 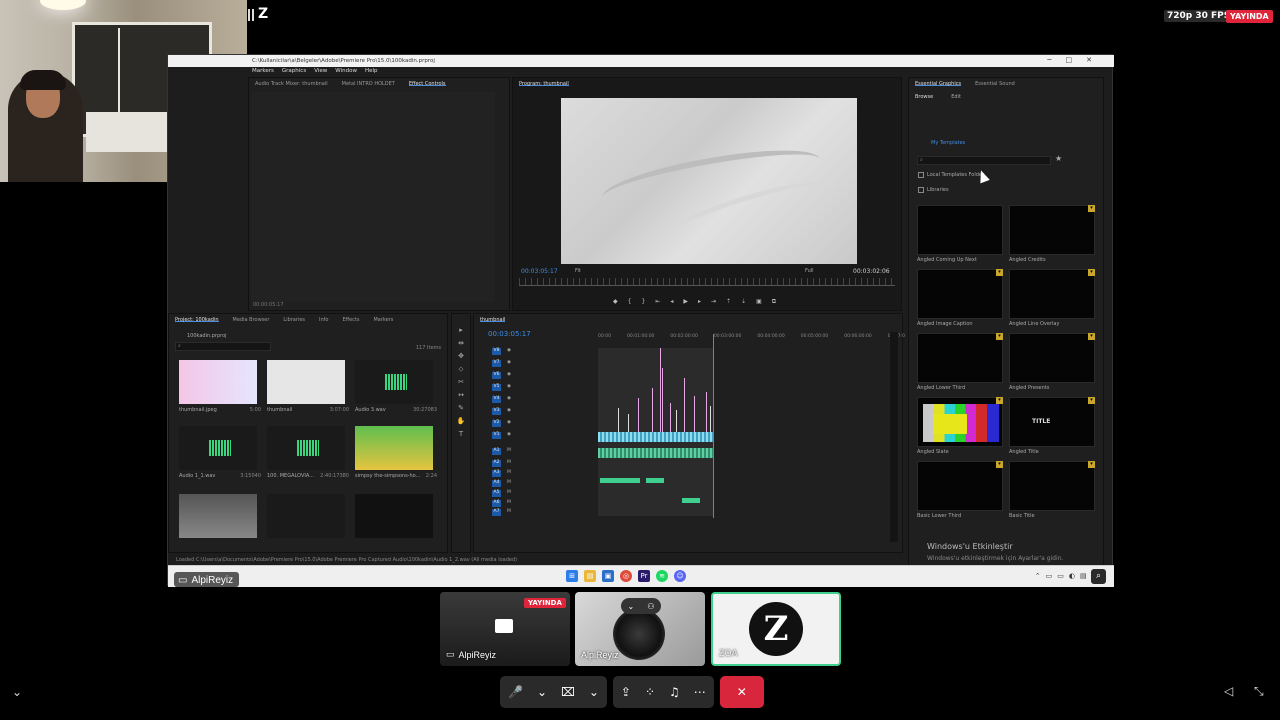 What do you see at coordinates (308, 455) in the screenshot?
I see `asset-tile: 100. MEGALOVIA... 2:40:17380` at bounding box center [308, 455].